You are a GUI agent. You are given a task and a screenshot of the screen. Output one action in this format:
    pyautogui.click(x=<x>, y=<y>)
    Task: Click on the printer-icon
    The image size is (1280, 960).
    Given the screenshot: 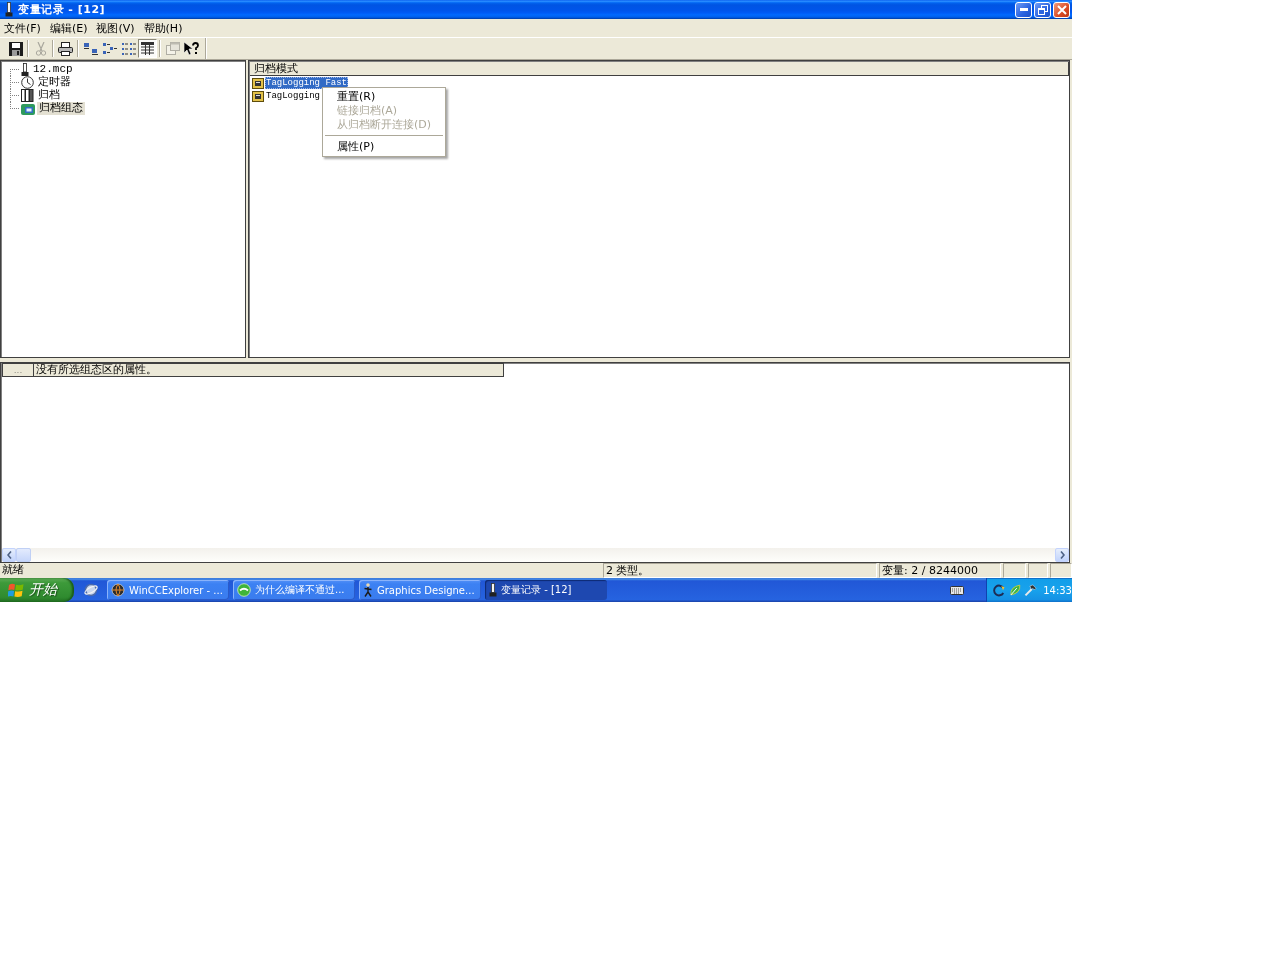 What is the action you would take?
    pyautogui.click(x=65, y=48)
    